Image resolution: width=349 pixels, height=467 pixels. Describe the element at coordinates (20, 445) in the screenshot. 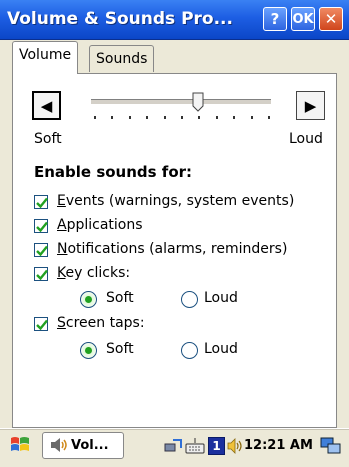

I see `windows-flag-icon` at that location.